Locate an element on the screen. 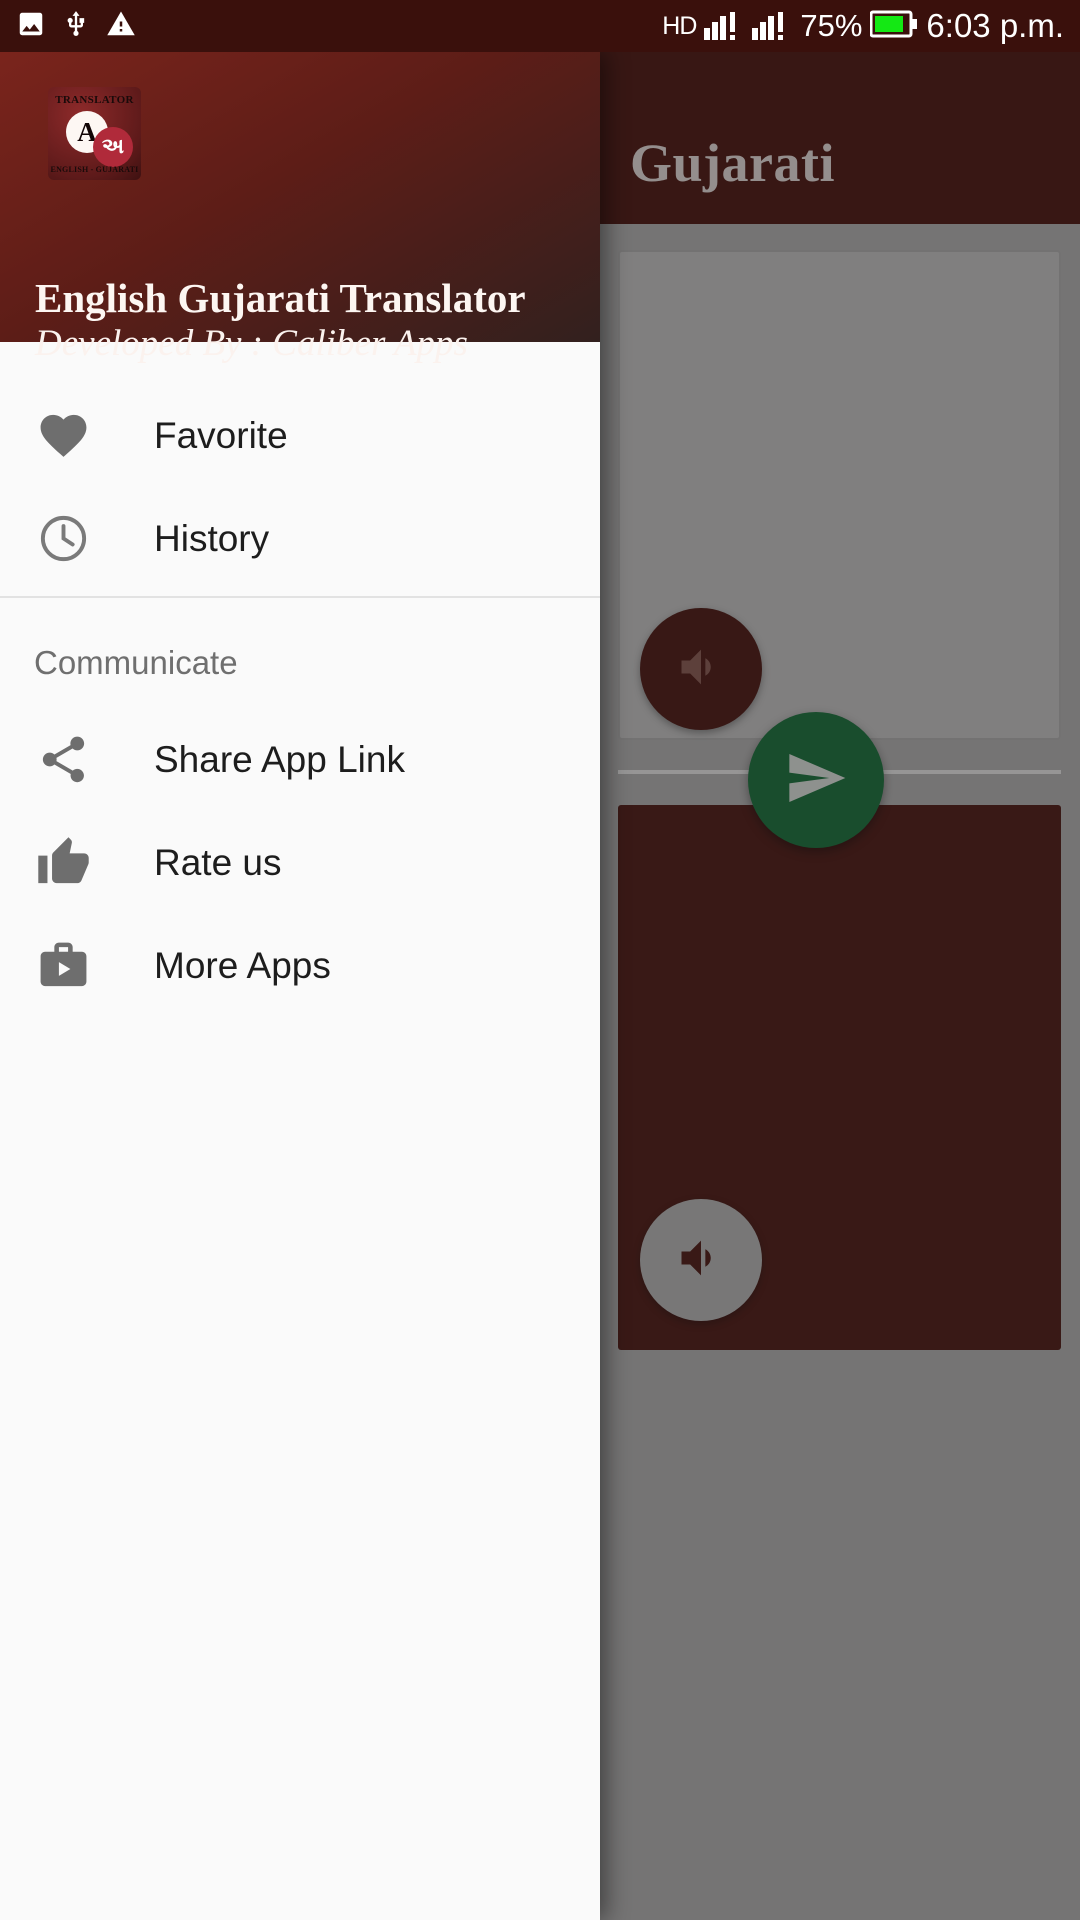 This screenshot has height=1920, width=1080. battery-icon is located at coordinates (893, 26).